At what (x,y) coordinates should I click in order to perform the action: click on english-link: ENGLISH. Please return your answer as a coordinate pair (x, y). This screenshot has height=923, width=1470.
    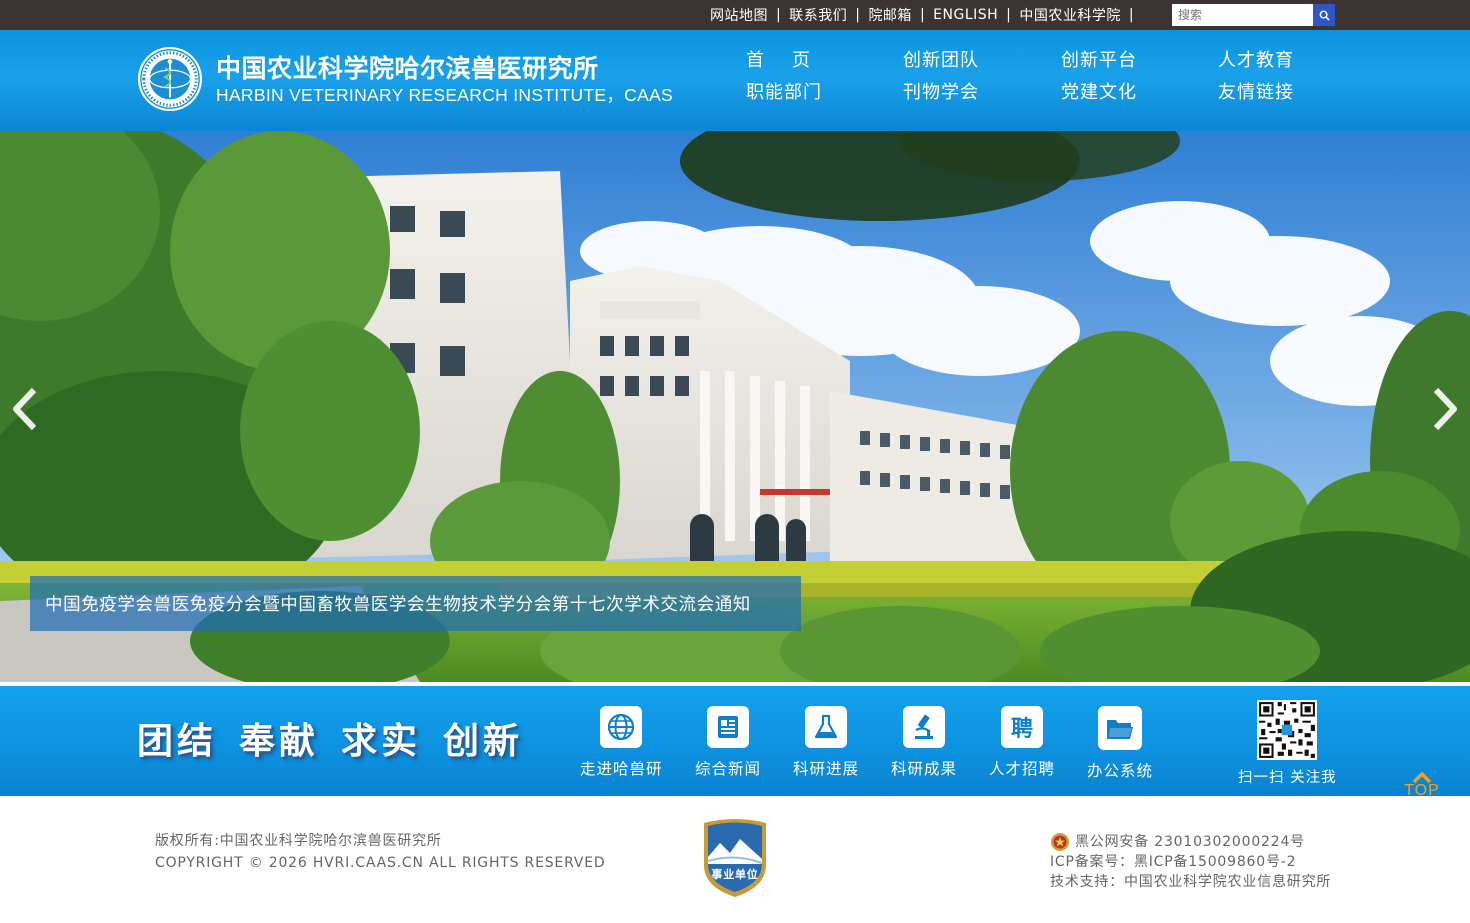
    Looking at the image, I should click on (965, 15).